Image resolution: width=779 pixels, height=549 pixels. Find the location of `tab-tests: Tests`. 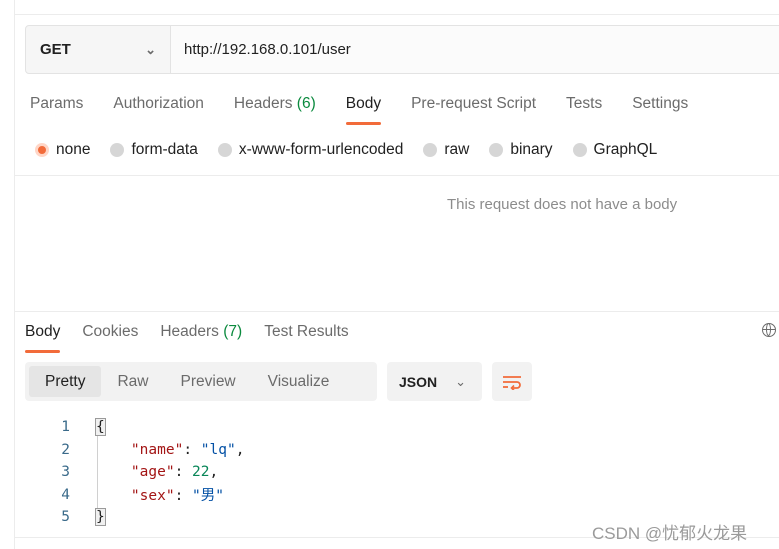

tab-tests: Tests is located at coordinates (584, 110).